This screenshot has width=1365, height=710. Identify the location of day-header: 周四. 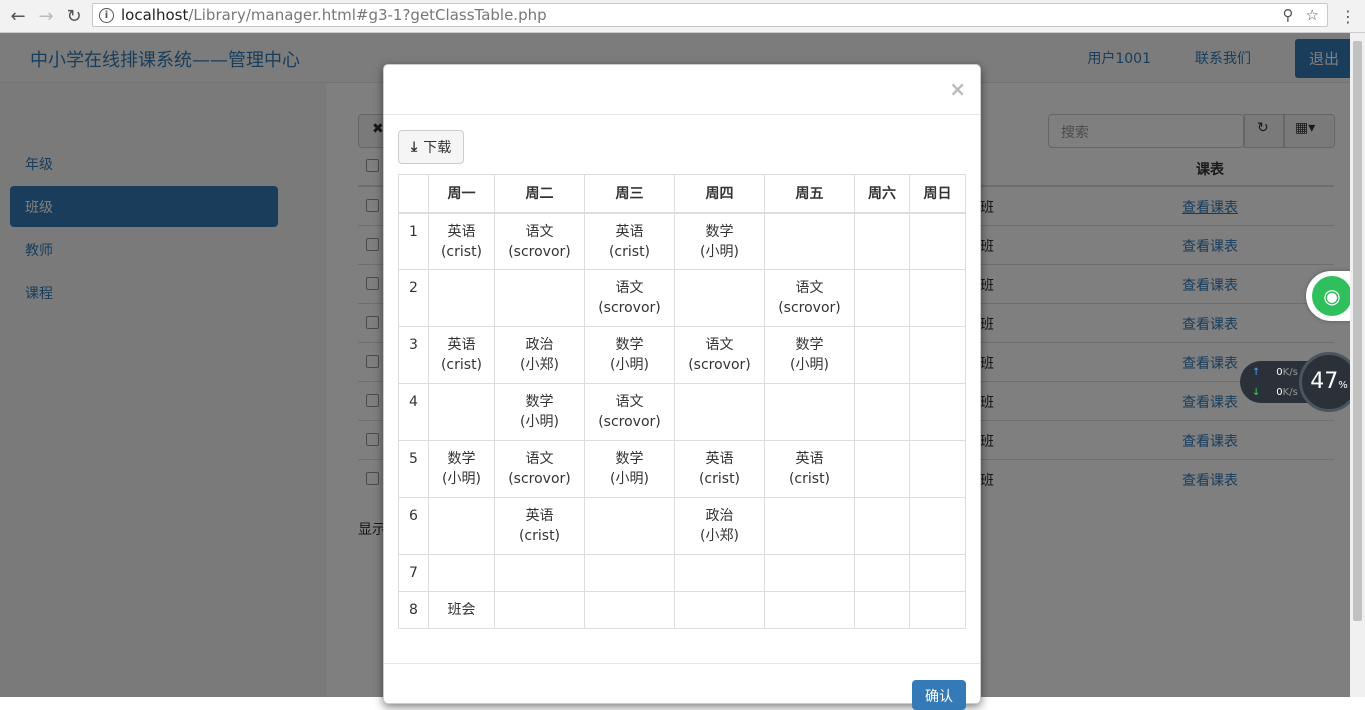
(719, 194).